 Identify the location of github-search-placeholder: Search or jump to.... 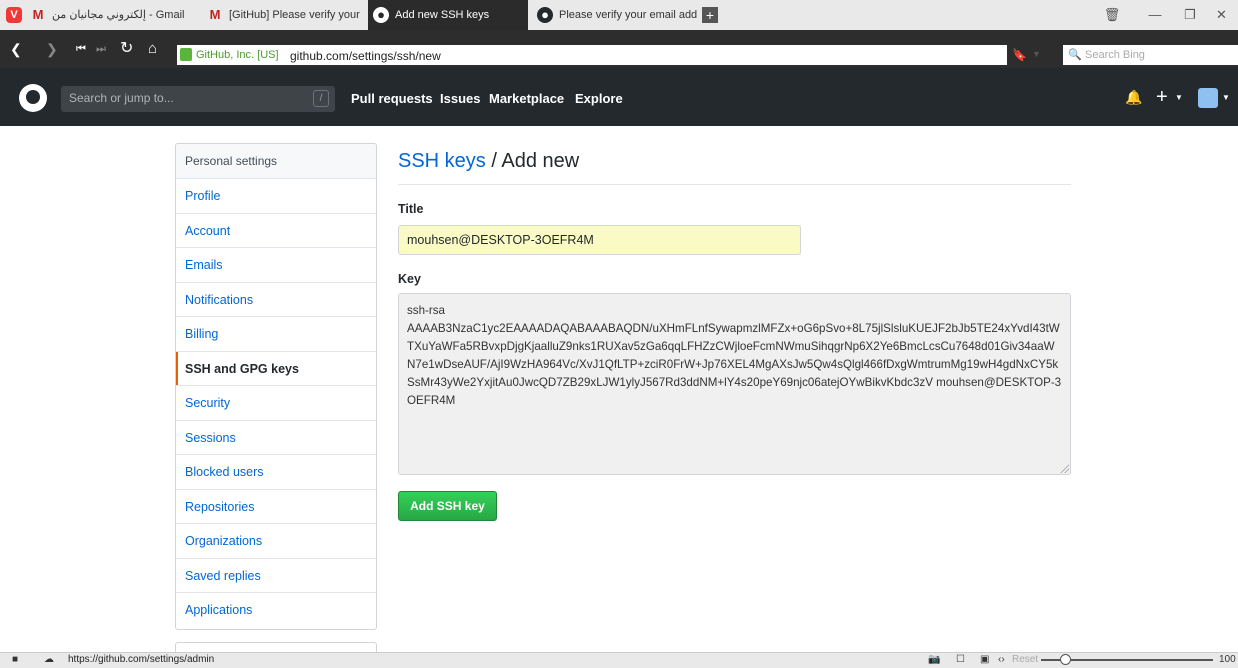
(121, 98).